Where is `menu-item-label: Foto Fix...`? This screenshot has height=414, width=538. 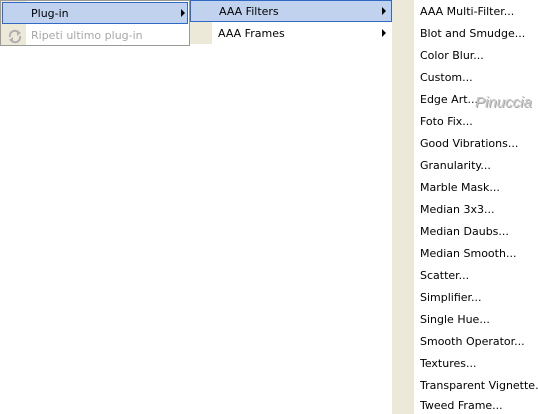
menu-item-label: Foto Fix... is located at coordinates (446, 121).